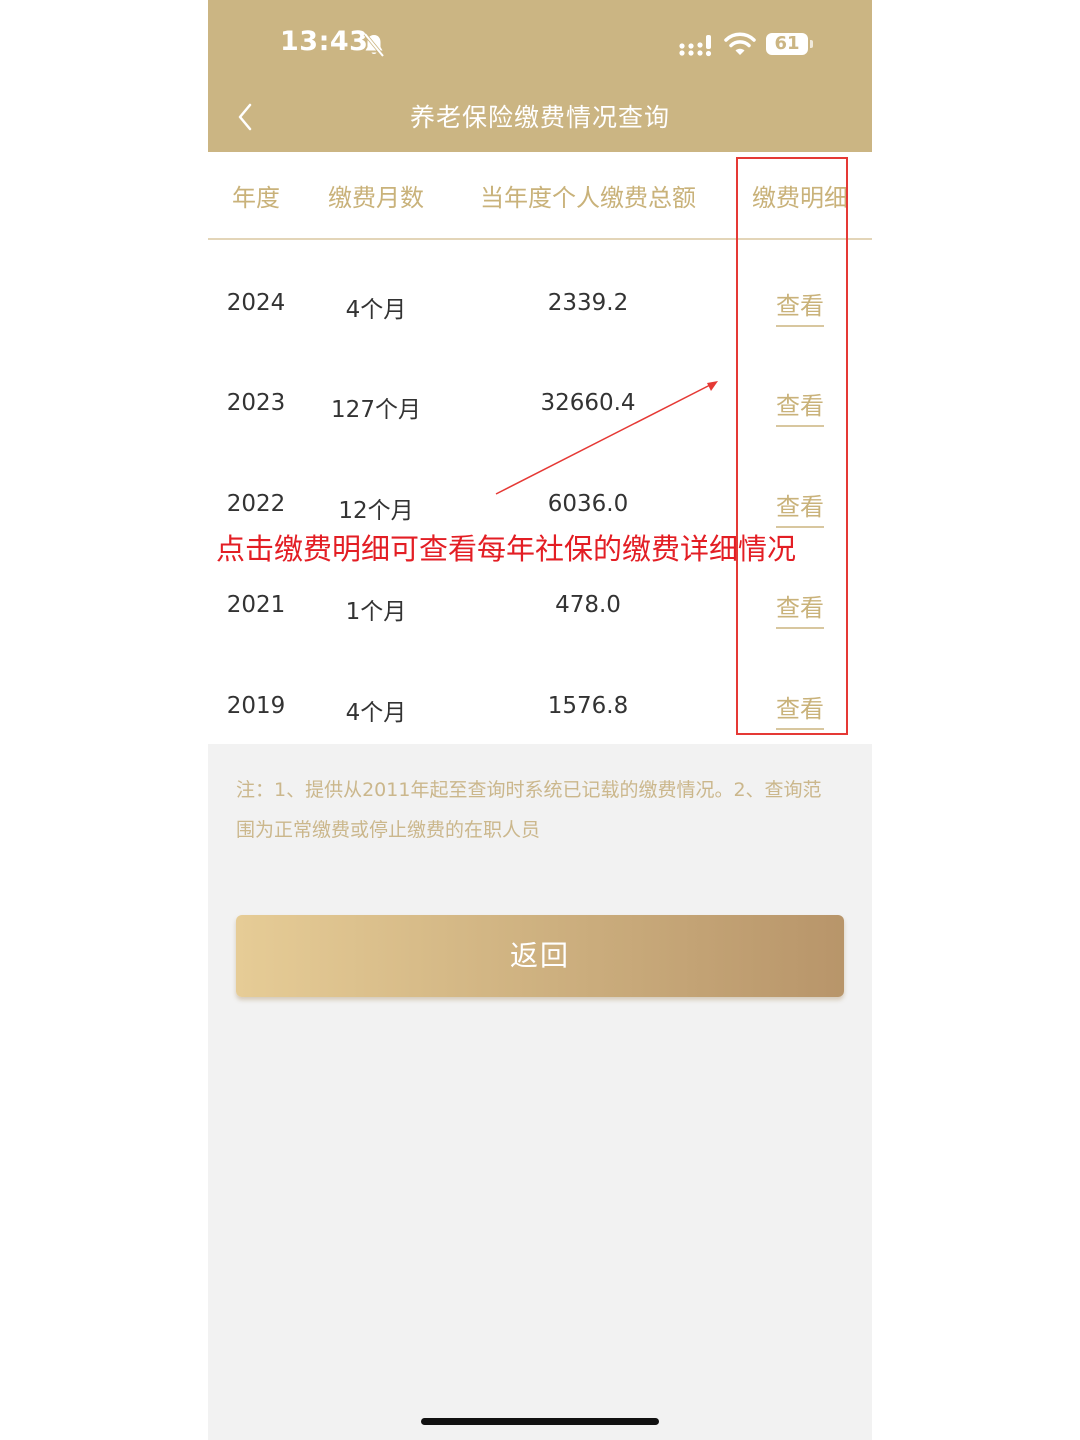  What do you see at coordinates (376, 410) in the screenshot?
I see `row-months: 127个月` at bounding box center [376, 410].